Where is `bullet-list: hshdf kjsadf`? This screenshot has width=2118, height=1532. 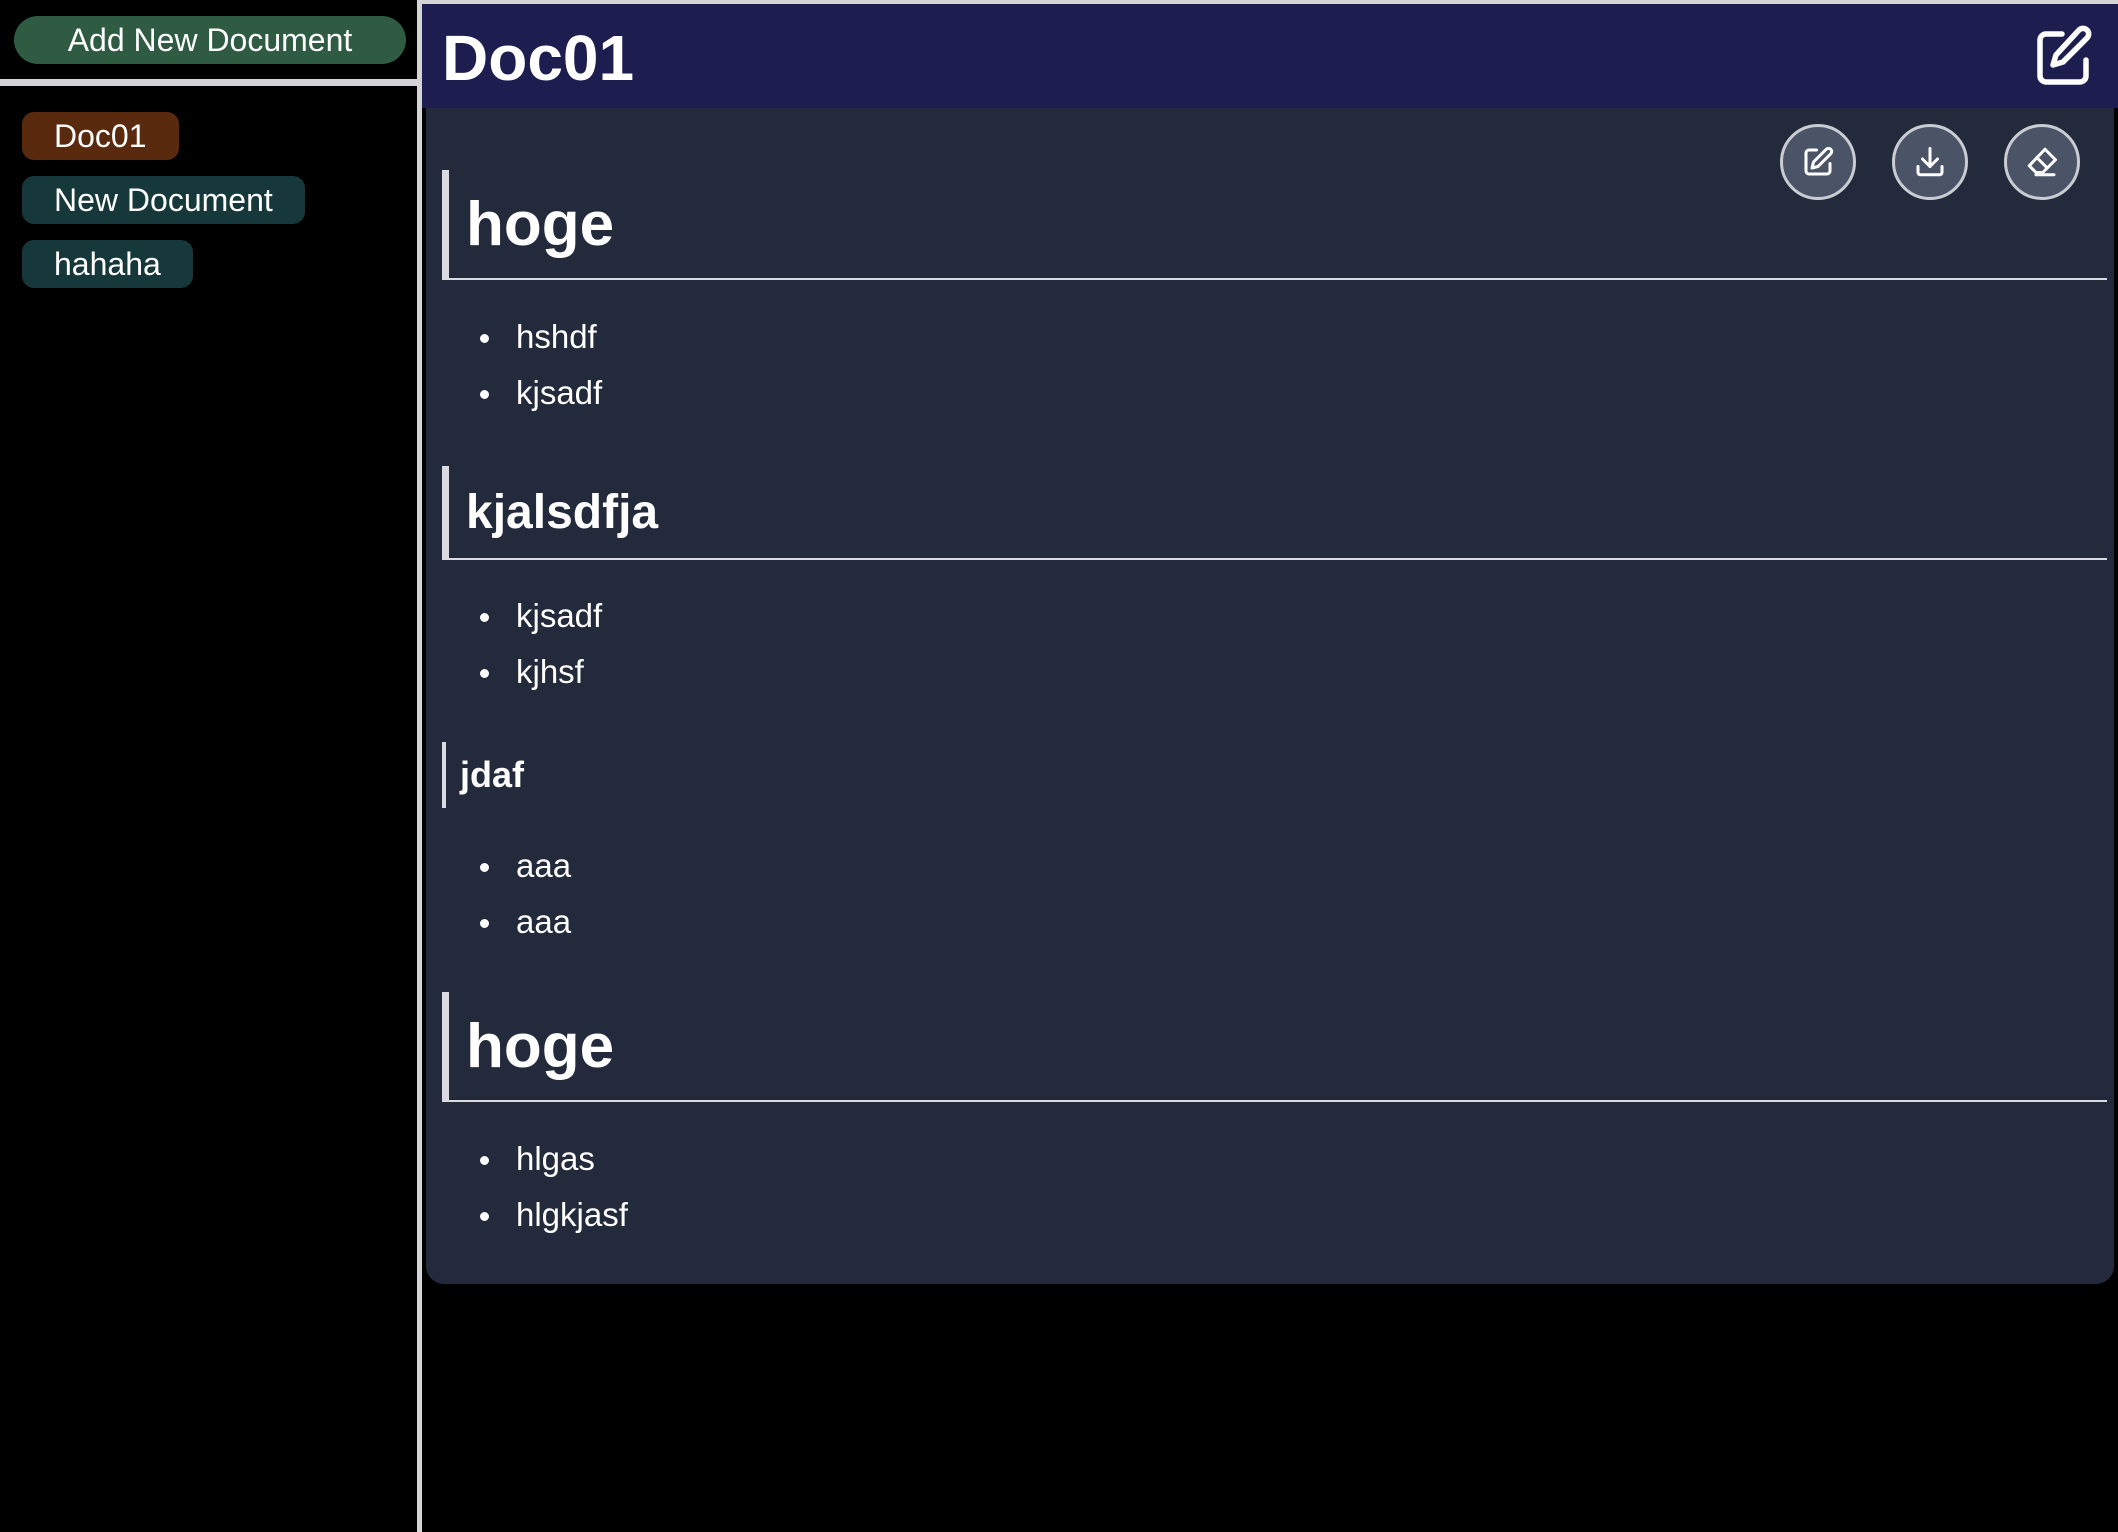 bullet-list: hshdf kjsadf is located at coordinates (535, 365).